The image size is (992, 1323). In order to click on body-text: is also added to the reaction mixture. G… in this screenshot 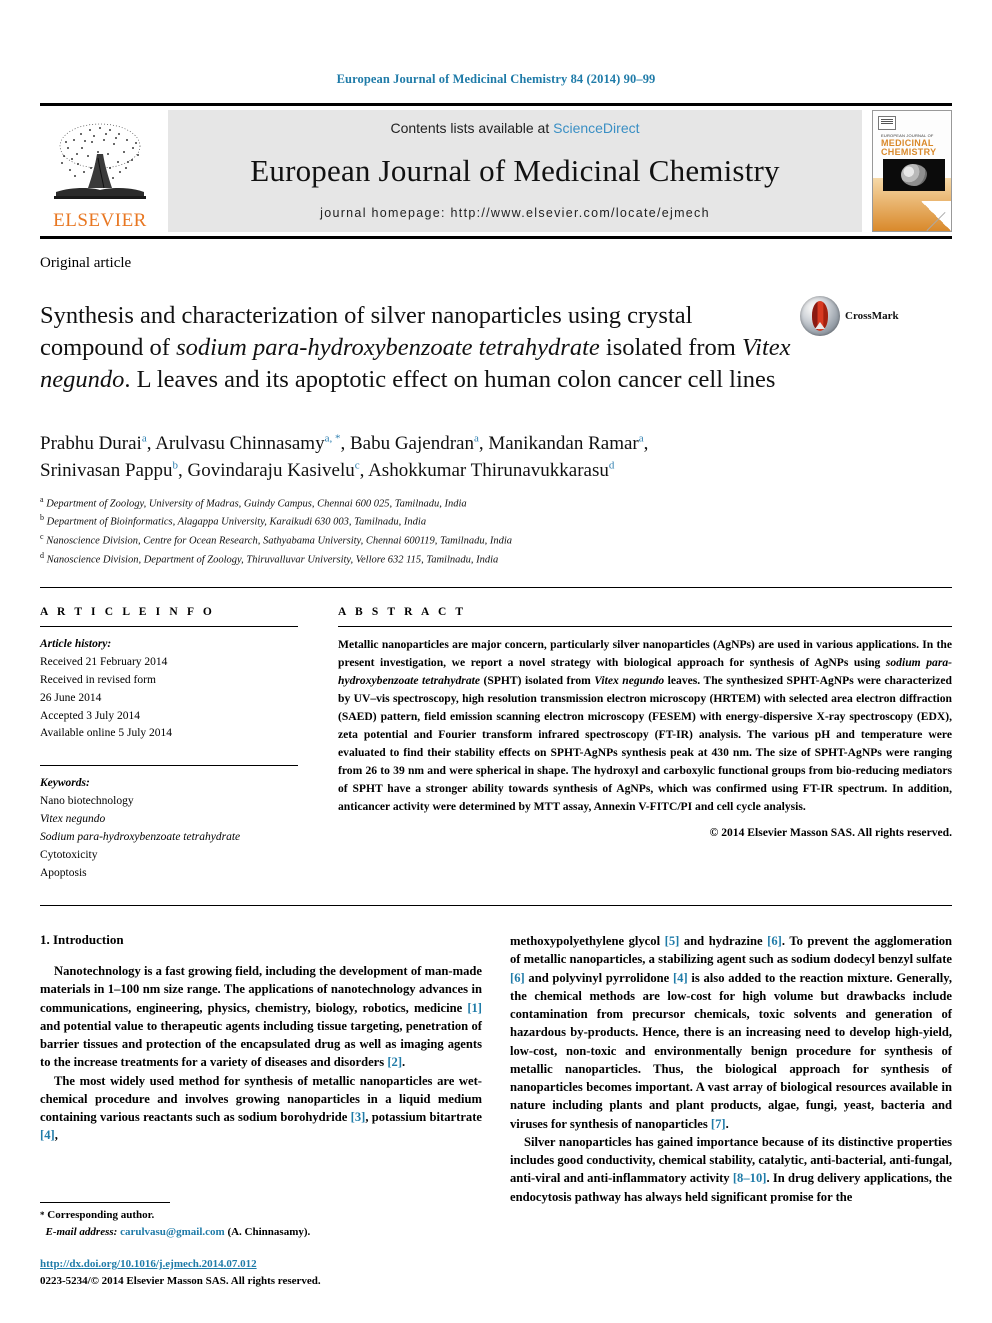, I will do `click(731, 1050)`.